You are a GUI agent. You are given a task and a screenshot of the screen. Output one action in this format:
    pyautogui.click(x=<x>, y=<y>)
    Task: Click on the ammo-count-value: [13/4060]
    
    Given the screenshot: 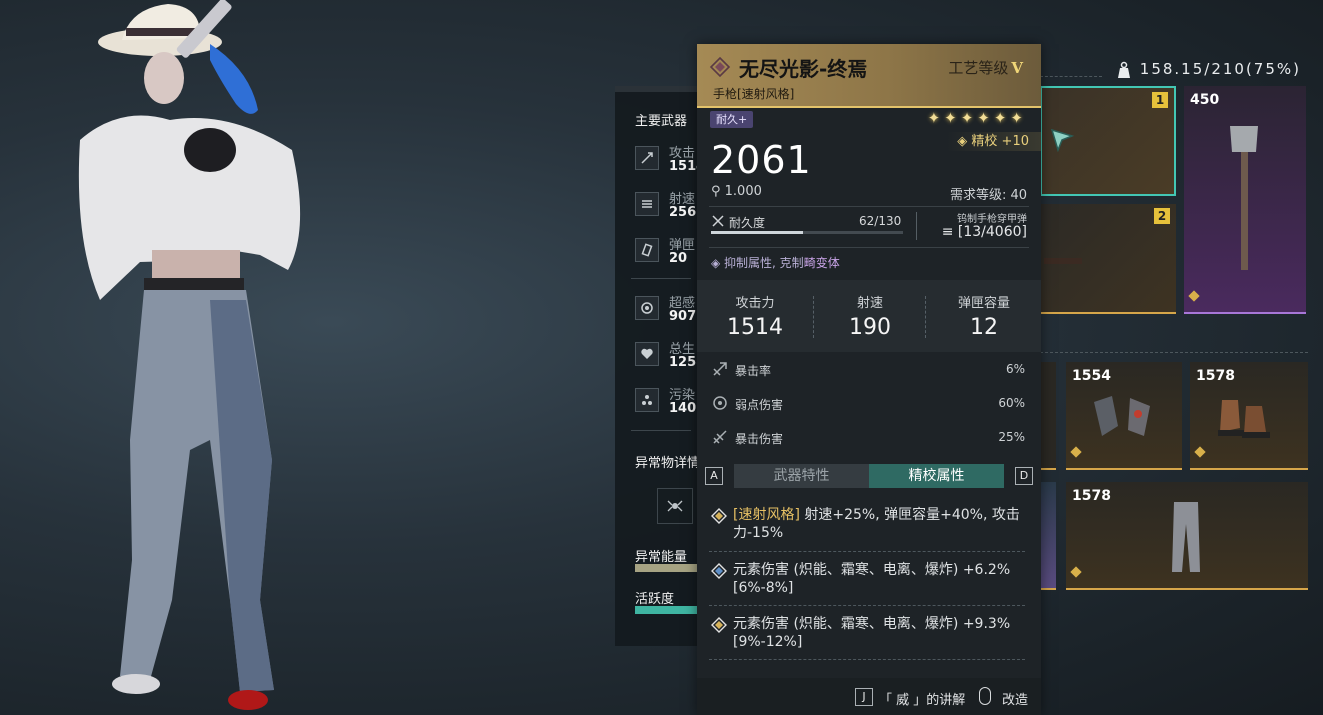 What is the action you would take?
    pyautogui.click(x=992, y=232)
    